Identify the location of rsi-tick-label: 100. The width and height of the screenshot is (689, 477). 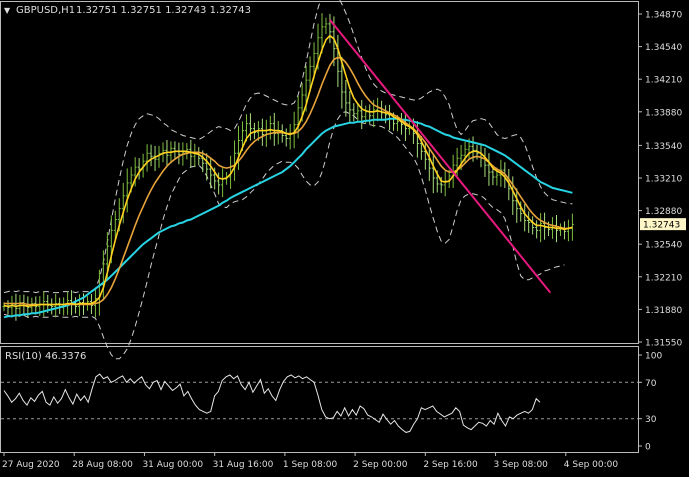
(653, 357).